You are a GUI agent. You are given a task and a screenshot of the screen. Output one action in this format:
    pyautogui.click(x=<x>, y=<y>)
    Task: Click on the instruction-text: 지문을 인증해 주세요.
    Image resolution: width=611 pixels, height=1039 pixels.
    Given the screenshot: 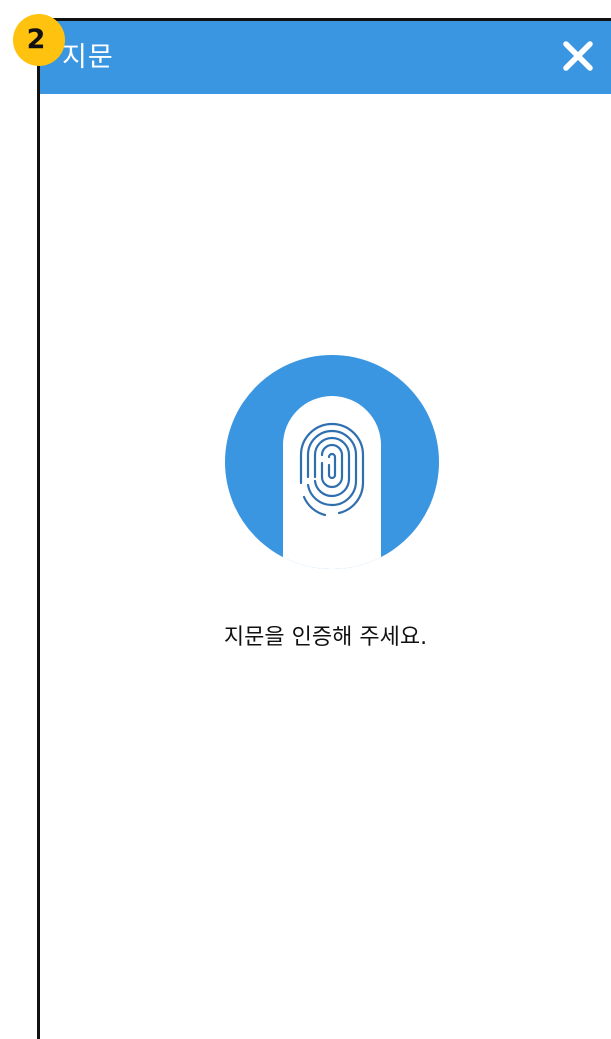 What is the action you would take?
    pyautogui.click(x=325, y=637)
    